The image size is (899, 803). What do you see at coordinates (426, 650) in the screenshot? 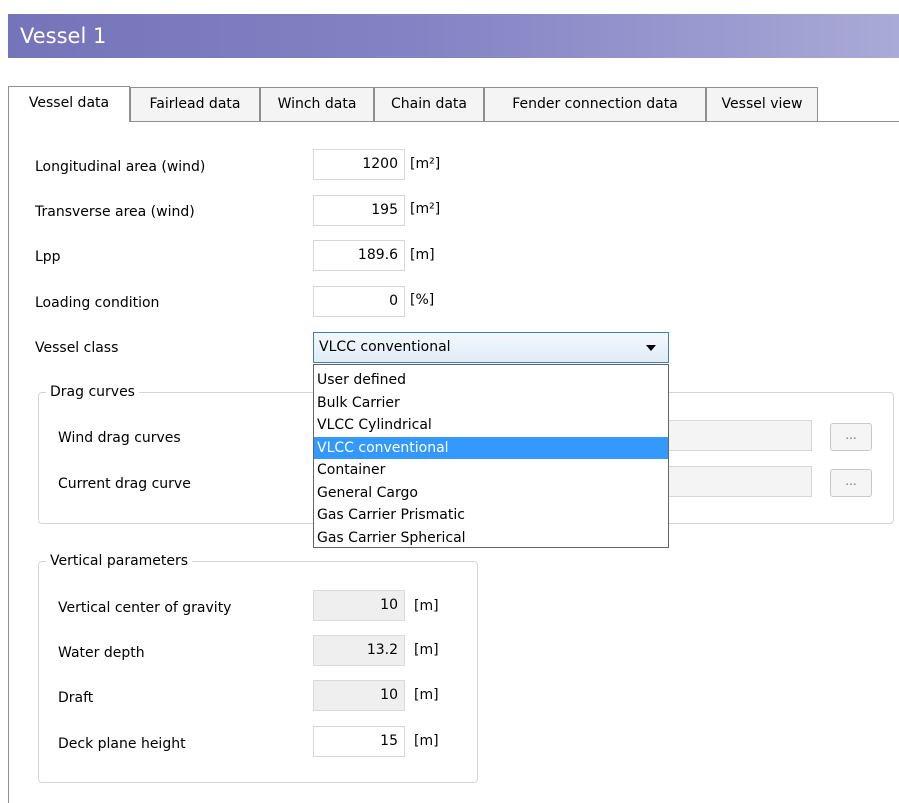
I see `water-depth-unit: [m]` at bounding box center [426, 650].